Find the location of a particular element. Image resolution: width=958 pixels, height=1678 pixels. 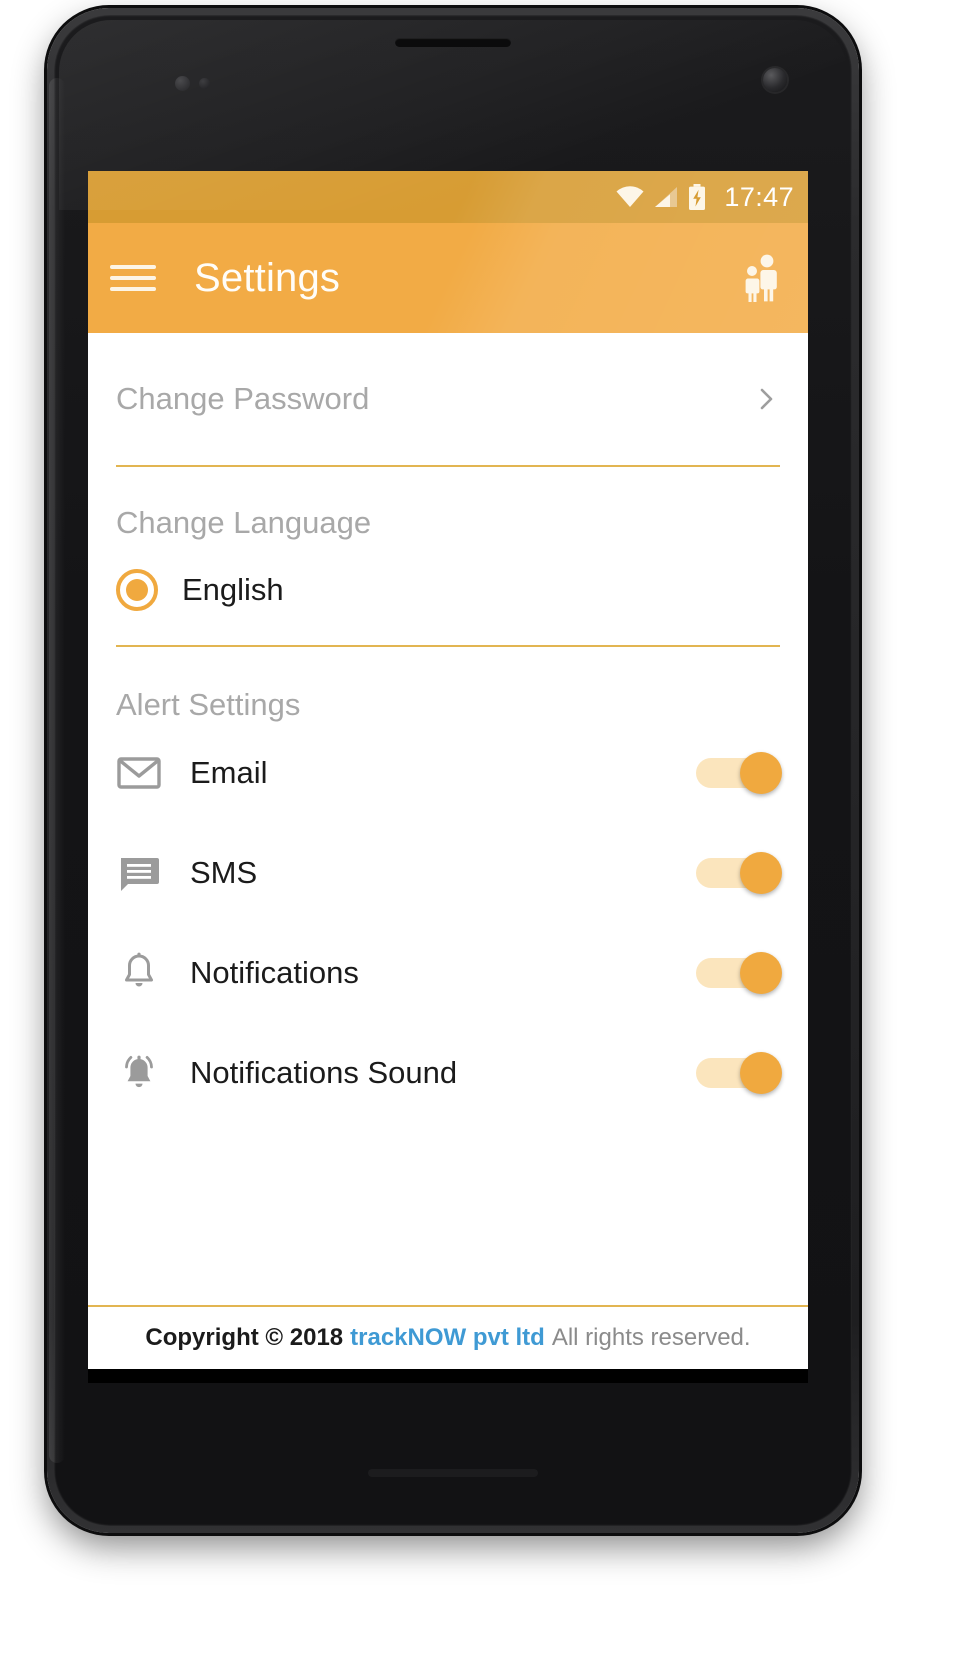

change-password-row: Change Password is located at coordinates (448, 399).